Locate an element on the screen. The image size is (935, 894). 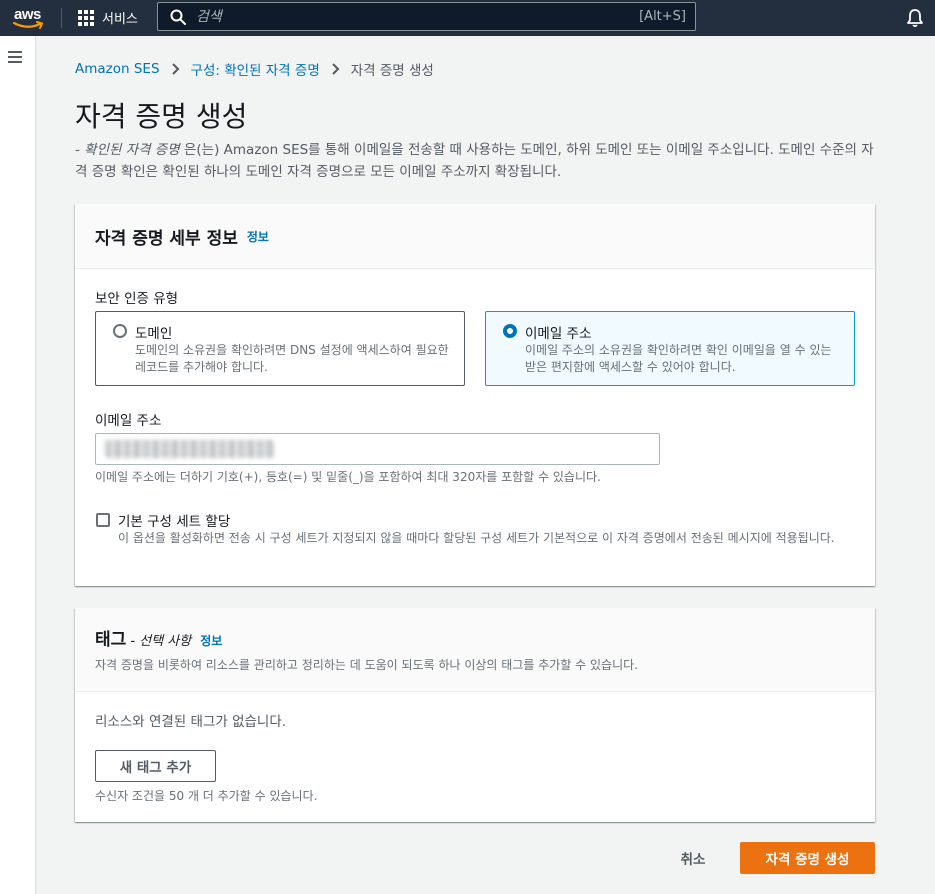
aws-smile-icon is located at coordinates (28, 25).